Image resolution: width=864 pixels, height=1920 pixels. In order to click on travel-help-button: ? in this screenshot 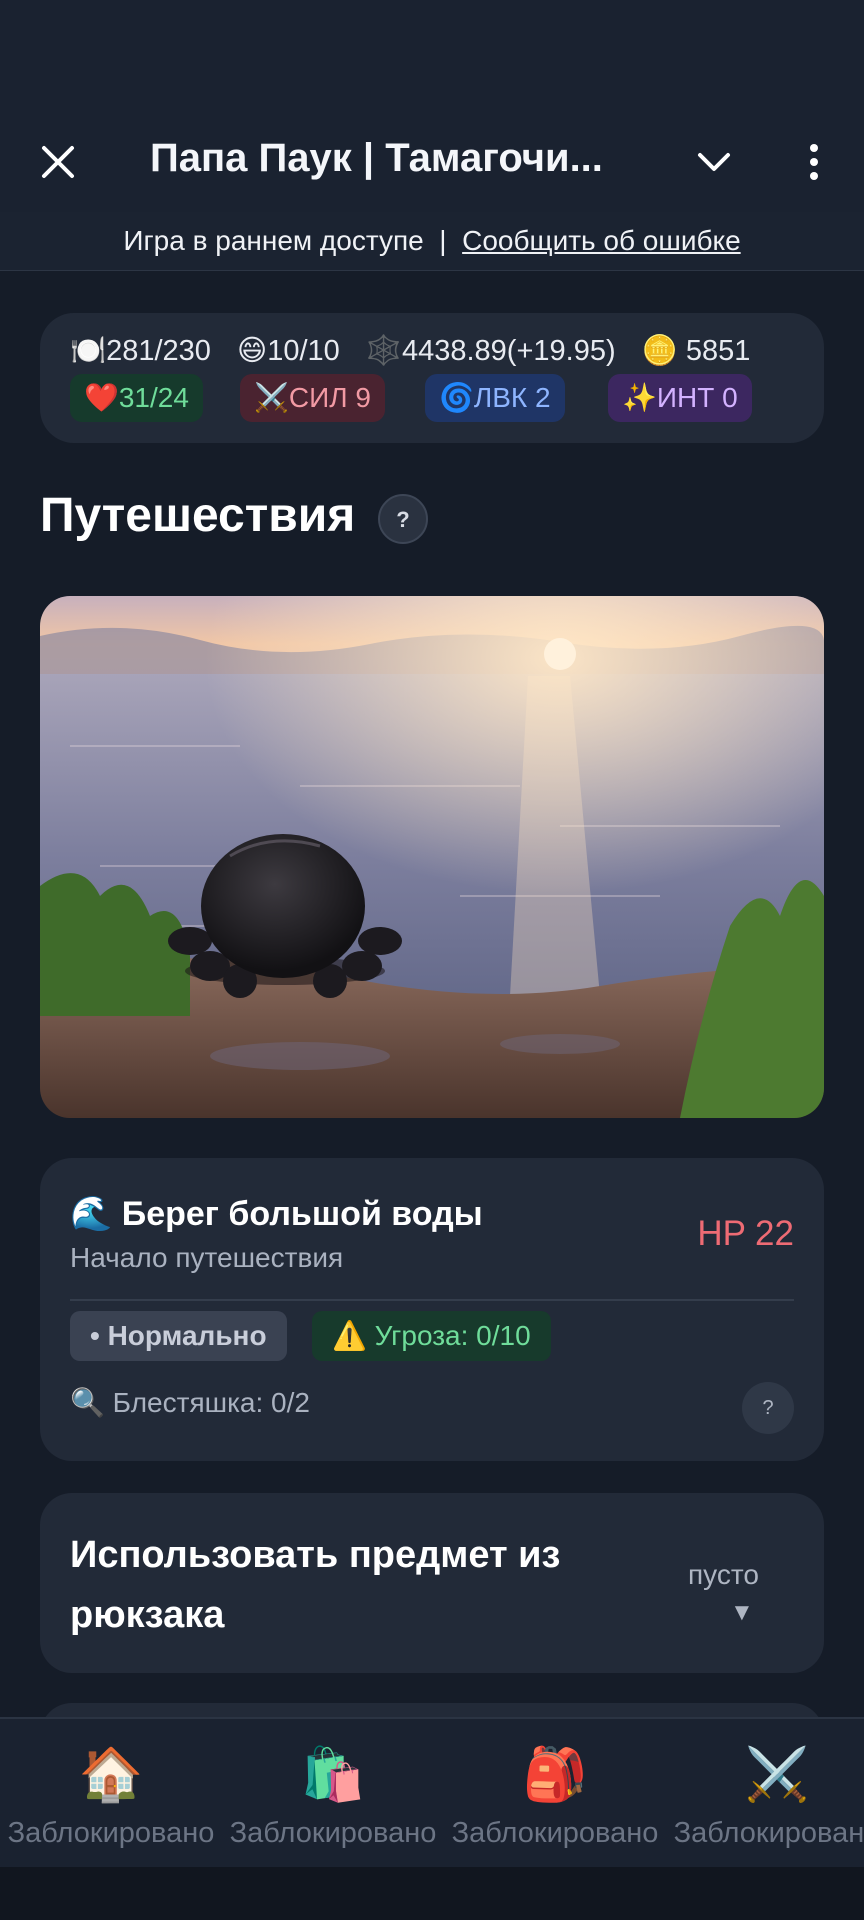, I will do `click(403, 519)`.